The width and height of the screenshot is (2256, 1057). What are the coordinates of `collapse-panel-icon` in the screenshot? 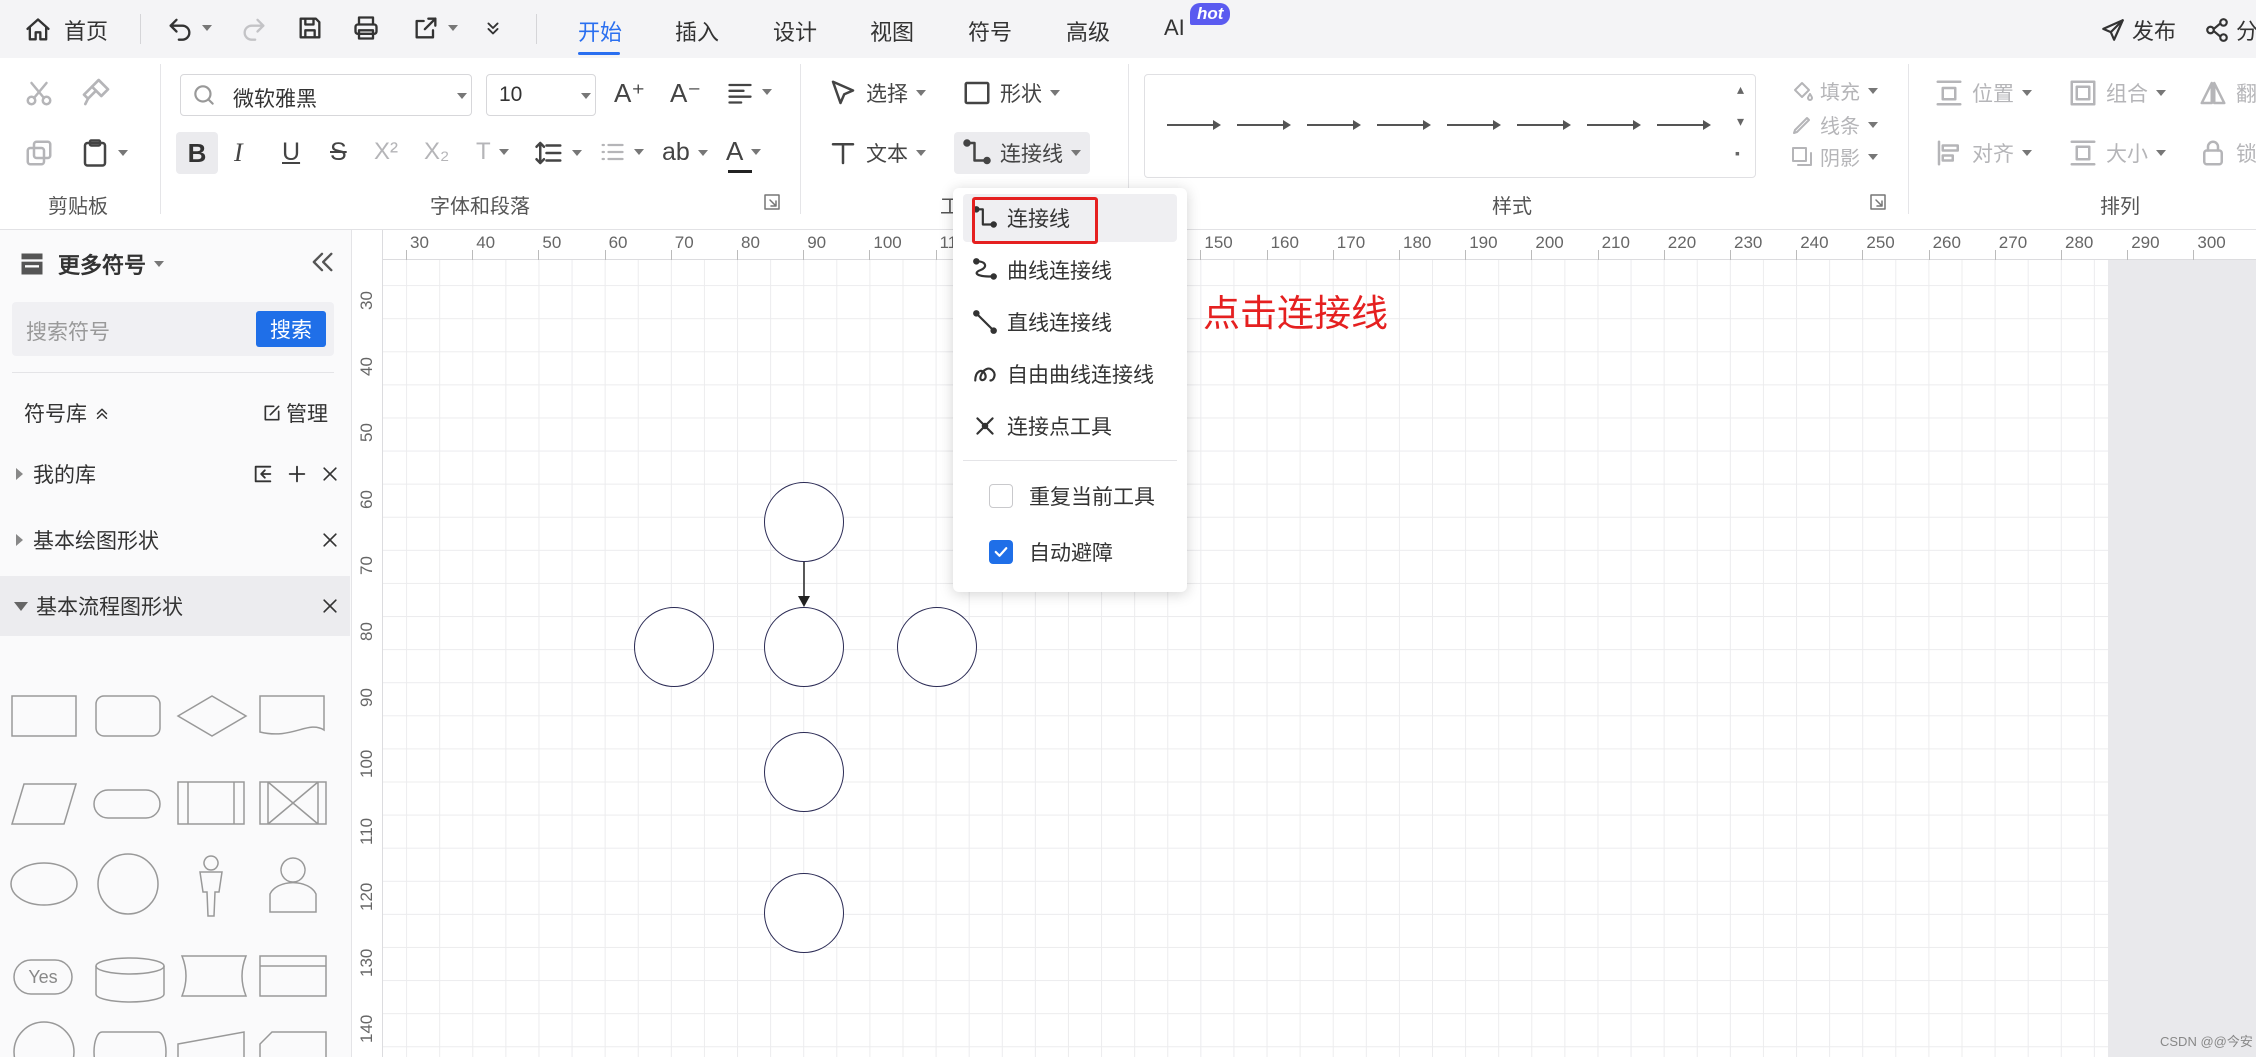 It's located at (322, 262).